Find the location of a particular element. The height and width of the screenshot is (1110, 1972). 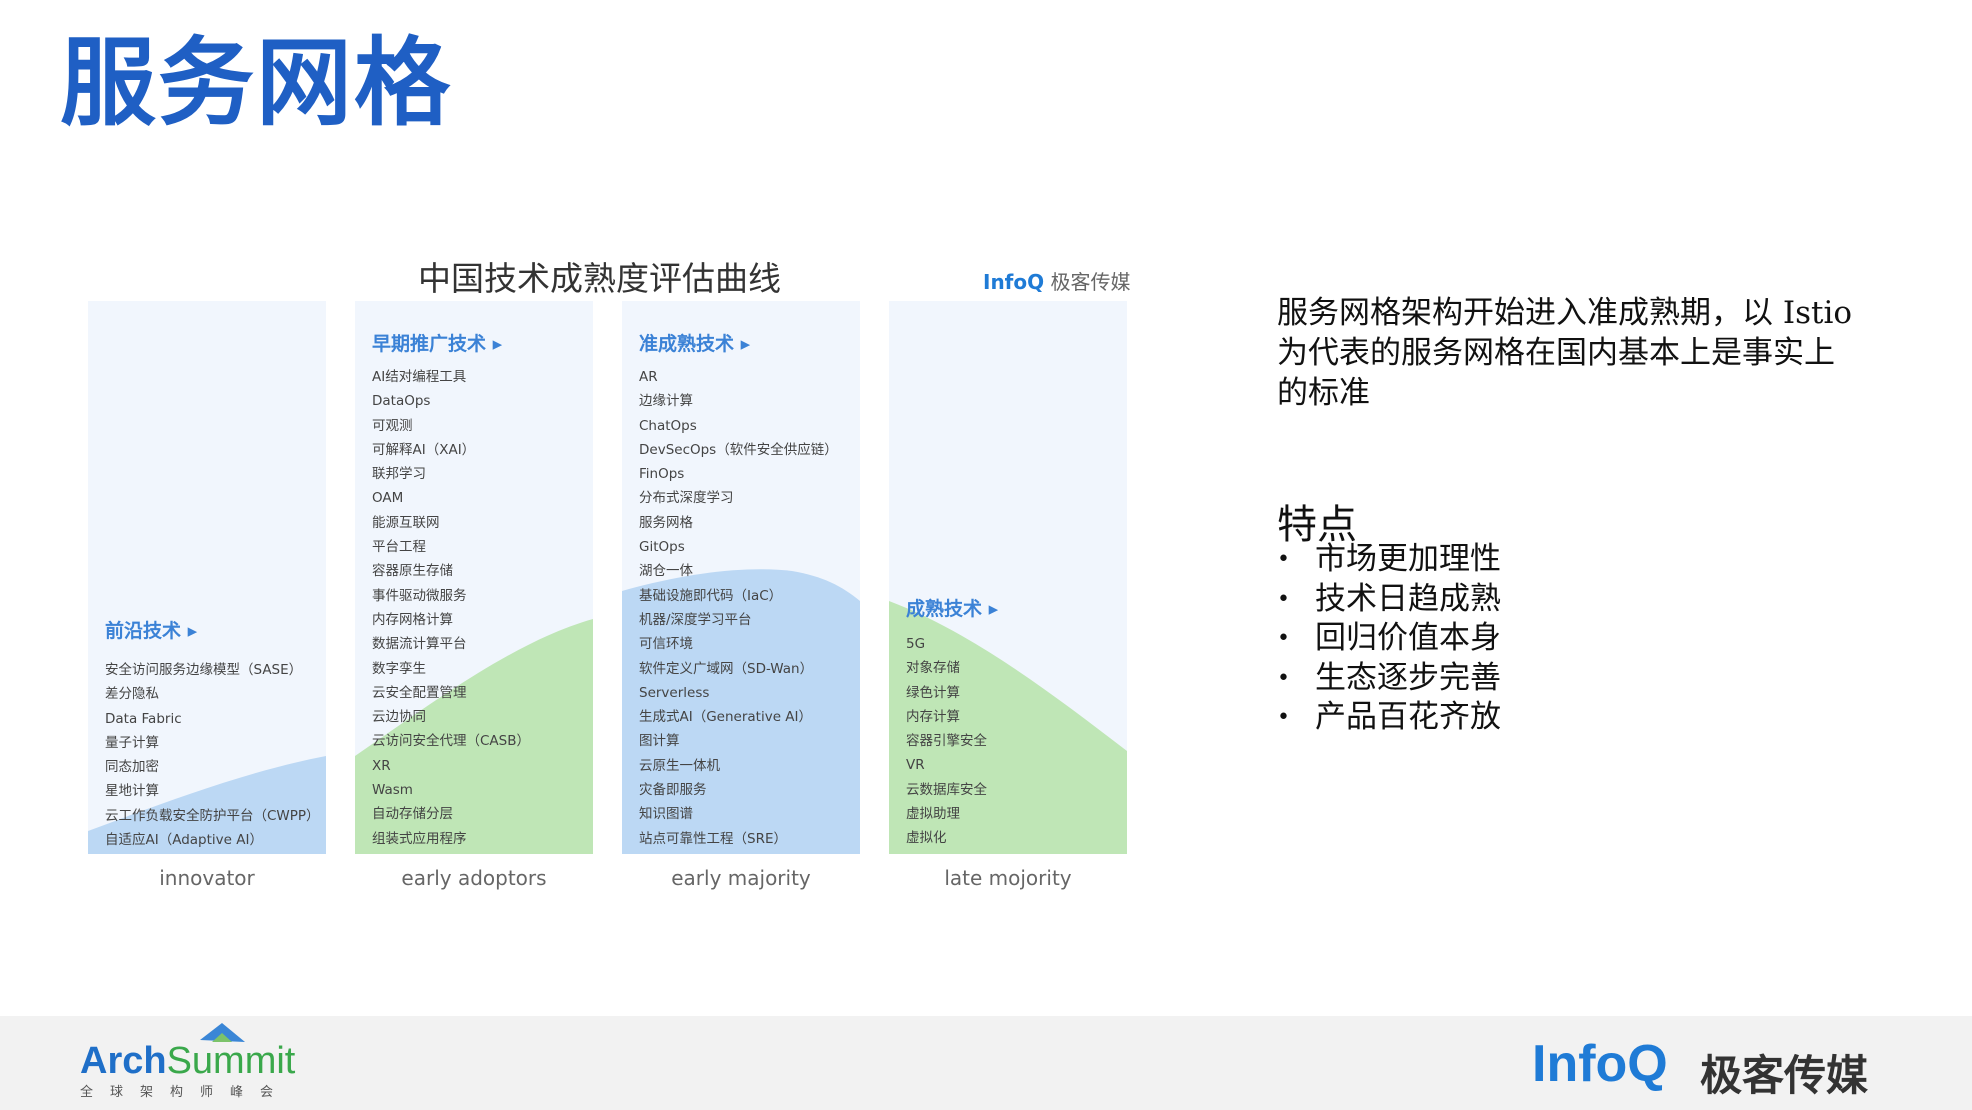

list-item: 边缘计算 is located at coordinates (666, 401).